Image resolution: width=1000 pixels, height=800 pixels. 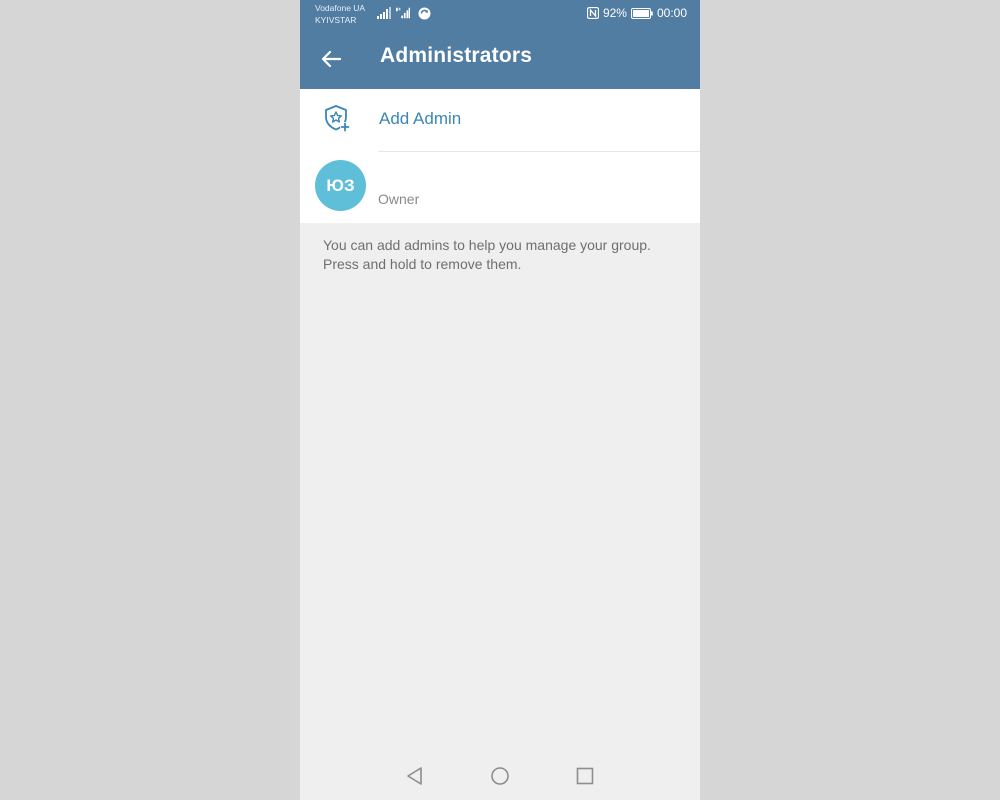 I want to click on back-arrow-icon, so click(x=331, y=59).